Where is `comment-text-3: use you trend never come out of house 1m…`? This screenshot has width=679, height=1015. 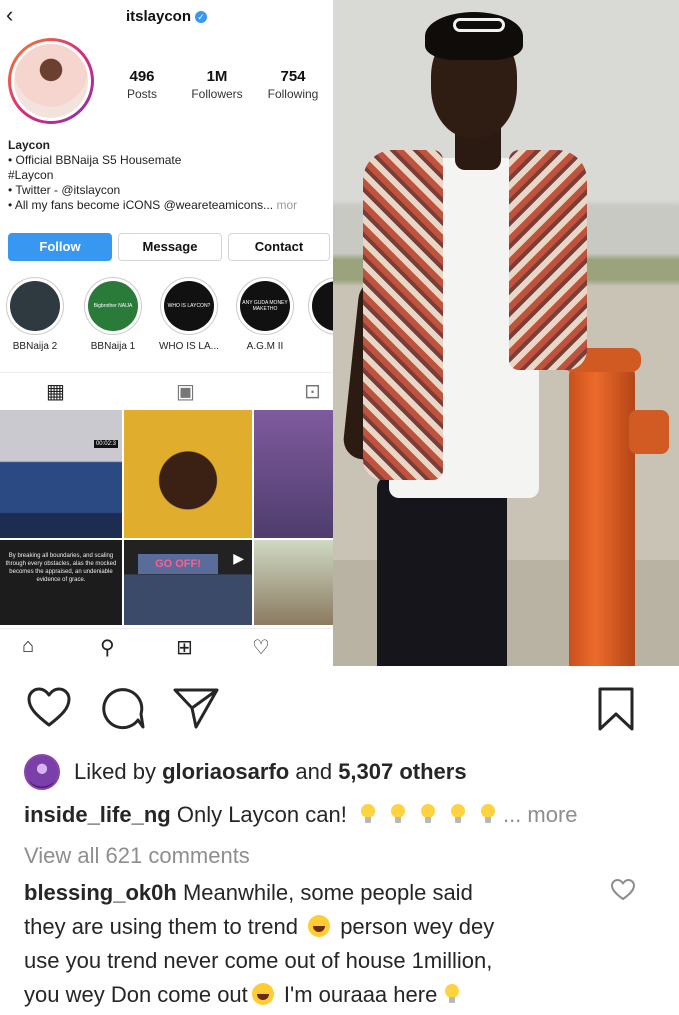 comment-text-3: use you trend never come out of house 1m… is located at coordinates (258, 960).